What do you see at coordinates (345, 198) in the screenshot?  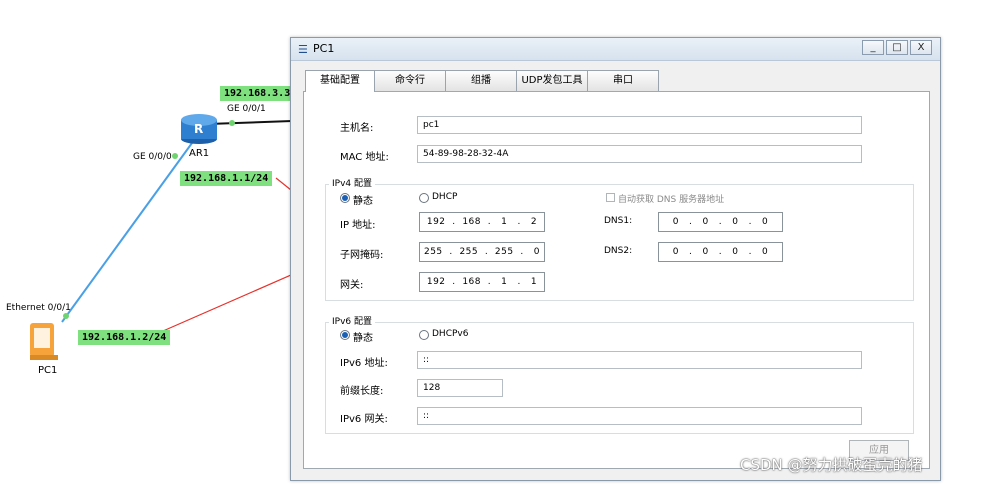 I see `ipv4-static-radio` at bounding box center [345, 198].